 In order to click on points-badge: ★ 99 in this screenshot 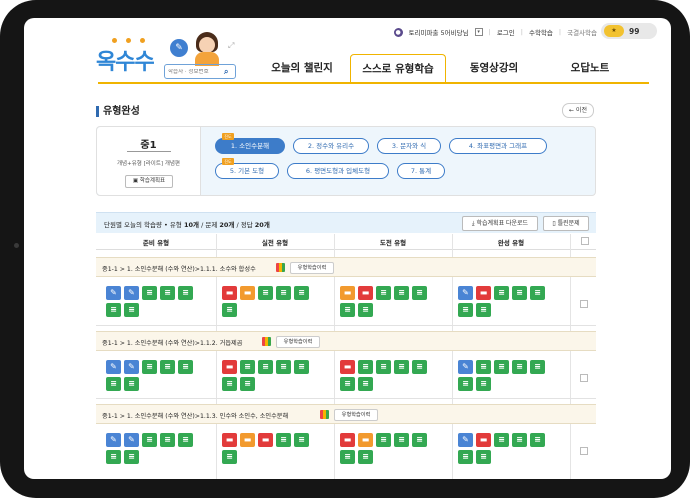, I will do `click(629, 31)`.